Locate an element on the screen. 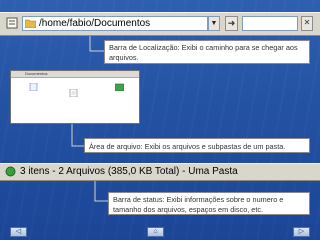 The height and width of the screenshot is (240, 320). edit-location-icon is located at coordinates (12, 23).